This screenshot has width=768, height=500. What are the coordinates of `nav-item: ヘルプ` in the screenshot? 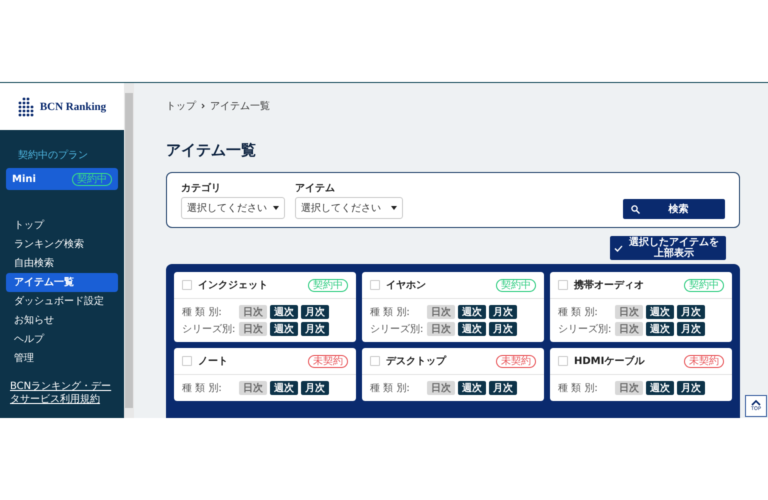 It's located at (62, 339).